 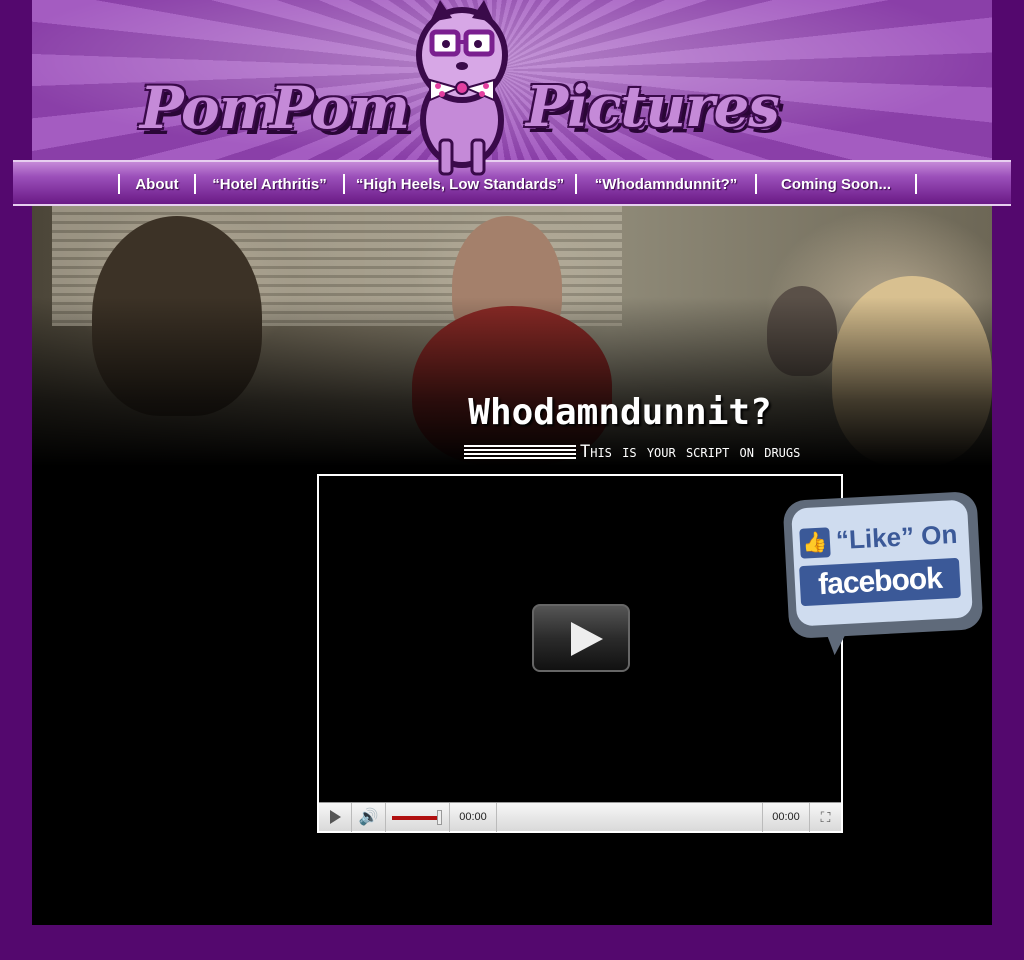 I want to click on nav-separator, so click(x=916, y=184).